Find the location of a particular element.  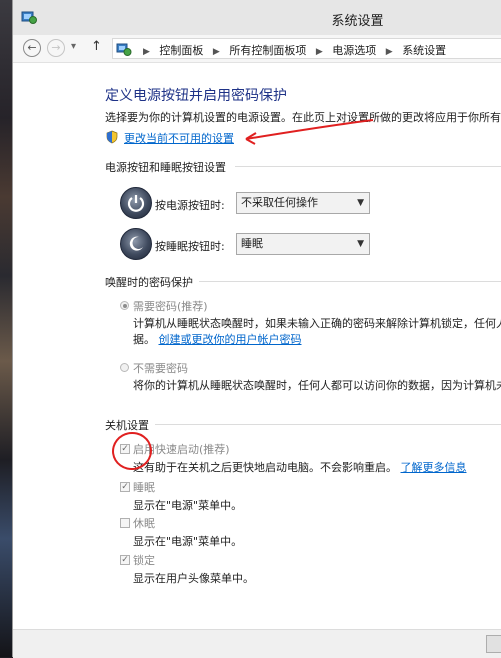

breadcrumb-item-system-settings: 系统设置 is located at coordinates (424, 50).